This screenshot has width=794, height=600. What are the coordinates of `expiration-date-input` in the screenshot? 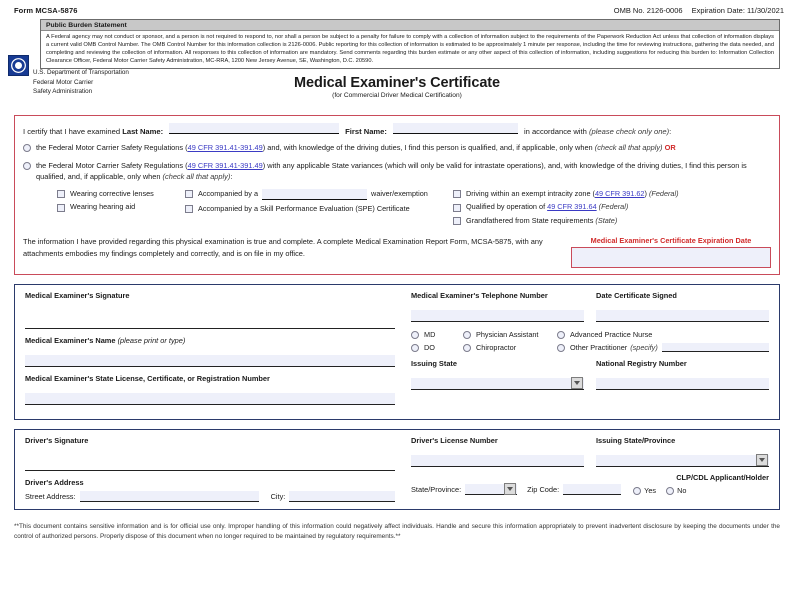 It's located at (671, 258).